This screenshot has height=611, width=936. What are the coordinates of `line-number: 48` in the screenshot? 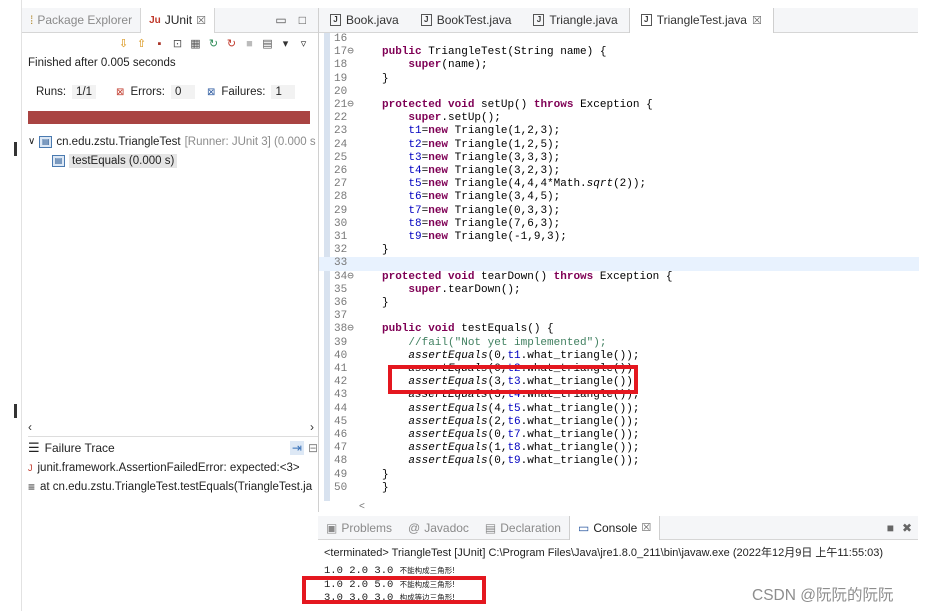 It's located at (341, 461).